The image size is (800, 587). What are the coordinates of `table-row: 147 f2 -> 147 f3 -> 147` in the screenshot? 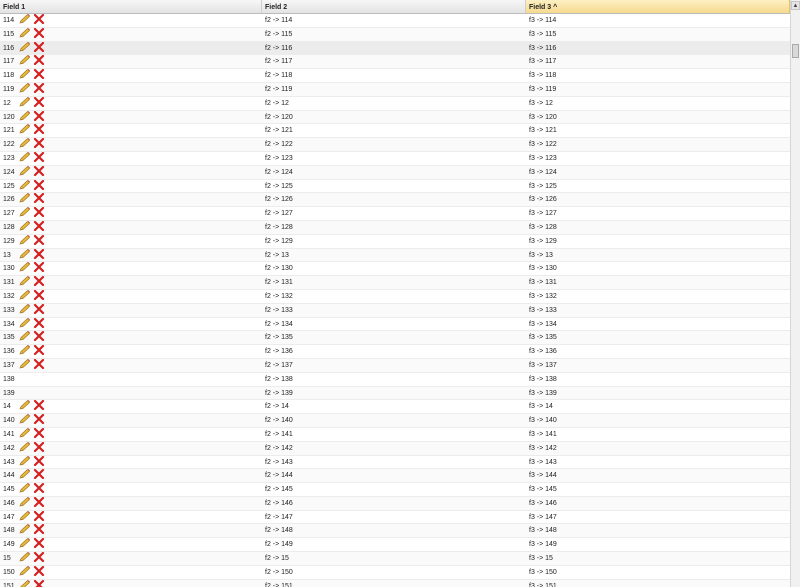 It's located at (395, 517).